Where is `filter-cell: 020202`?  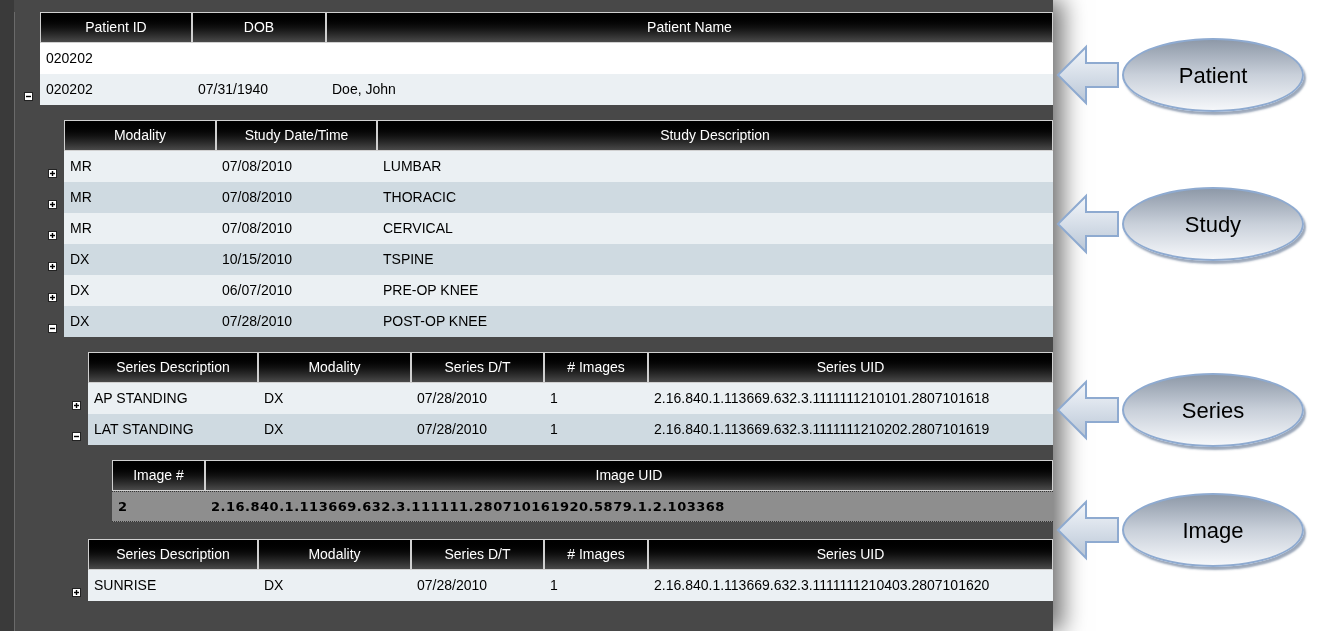
filter-cell: 020202 is located at coordinates (116, 58).